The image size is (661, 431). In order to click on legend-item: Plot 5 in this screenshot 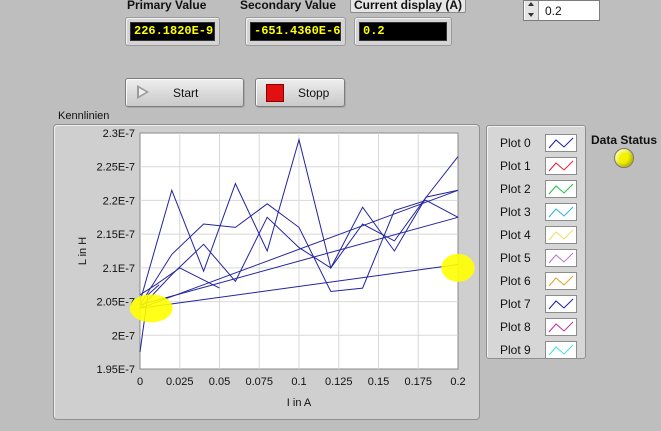, I will do `click(536, 258)`.